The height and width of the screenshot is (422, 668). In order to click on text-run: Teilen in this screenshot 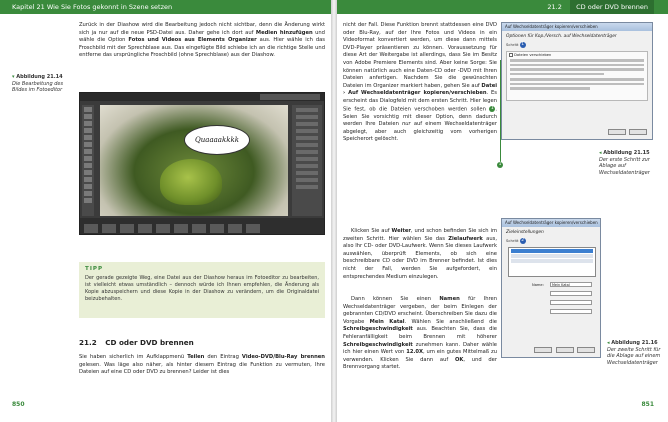, I will do `click(196, 357)`.